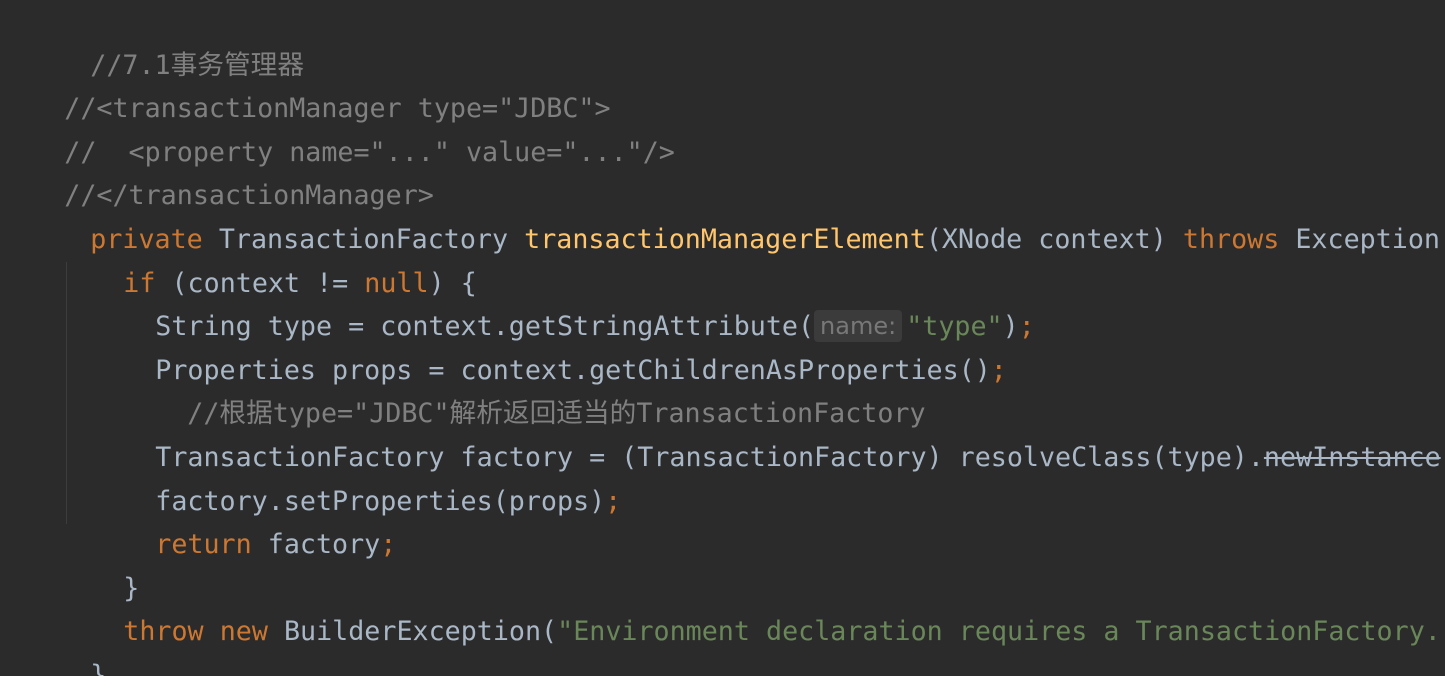 The width and height of the screenshot is (1445, 676). I want to click on statement: BuilderException(, so click(412, 632).